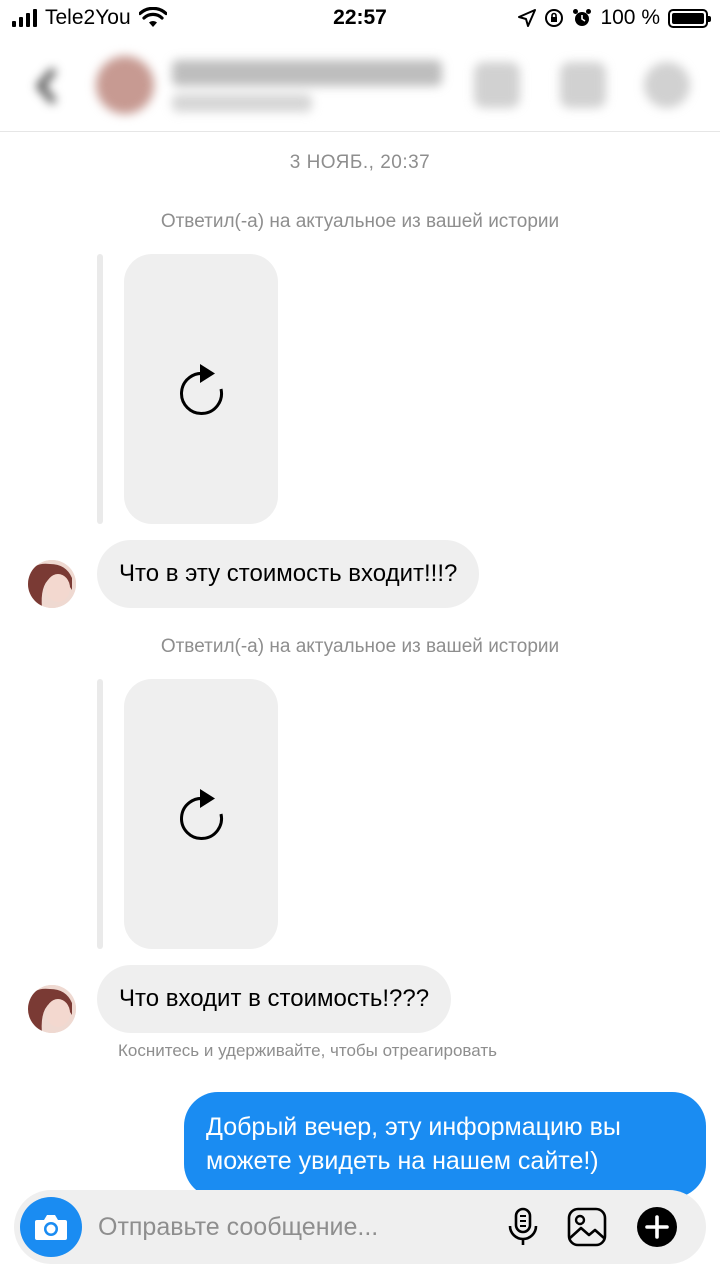 This screenshot has width=720, height=1280. Describe the element at coordinates (46, 86) in the screenshot. I see `back-arrow-icon` at that location.